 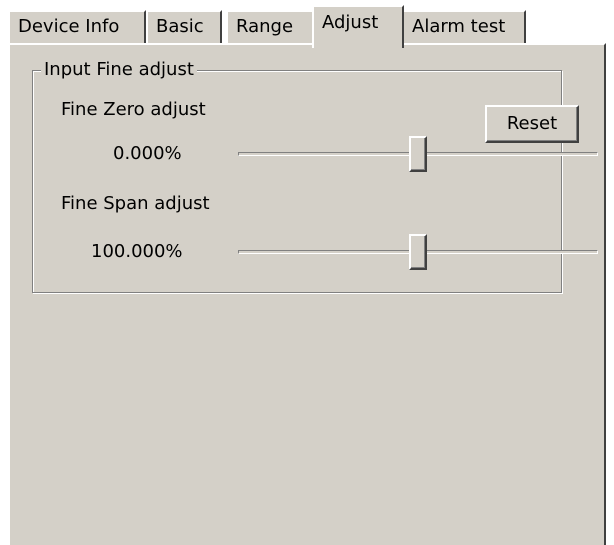 I want to click on fine-zero-slider, so click(x=418, y=154).